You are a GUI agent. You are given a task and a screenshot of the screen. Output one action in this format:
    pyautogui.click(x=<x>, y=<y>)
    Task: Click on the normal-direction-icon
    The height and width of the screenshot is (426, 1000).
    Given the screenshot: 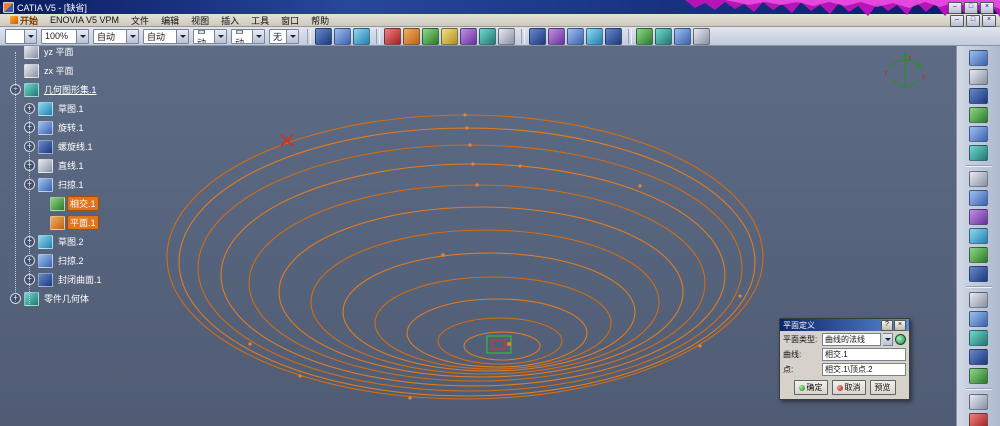 What is the action you would take?
    pyautogui.click(x=900, y=339)
    